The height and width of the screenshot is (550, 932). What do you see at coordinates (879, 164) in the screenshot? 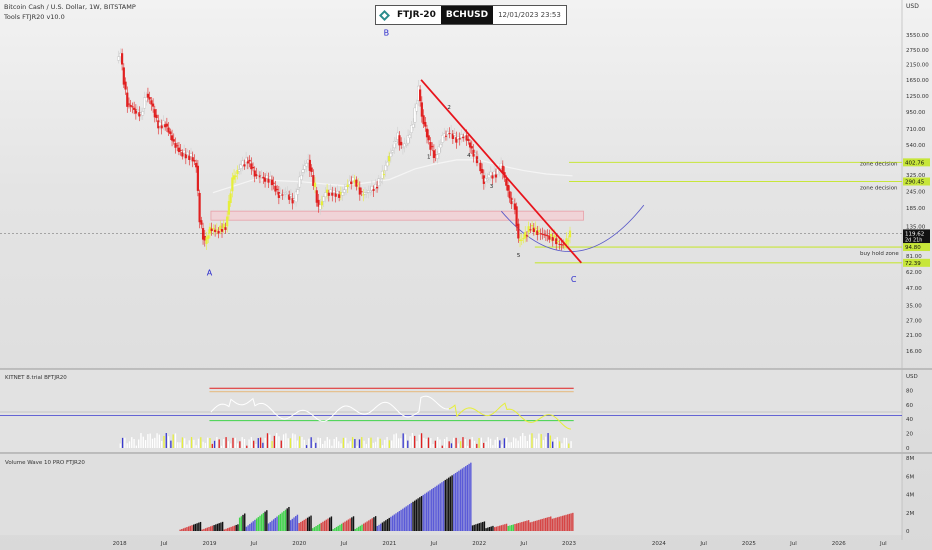
I see `zone-decision-label: zone decision` at bounding box center [879, 164].